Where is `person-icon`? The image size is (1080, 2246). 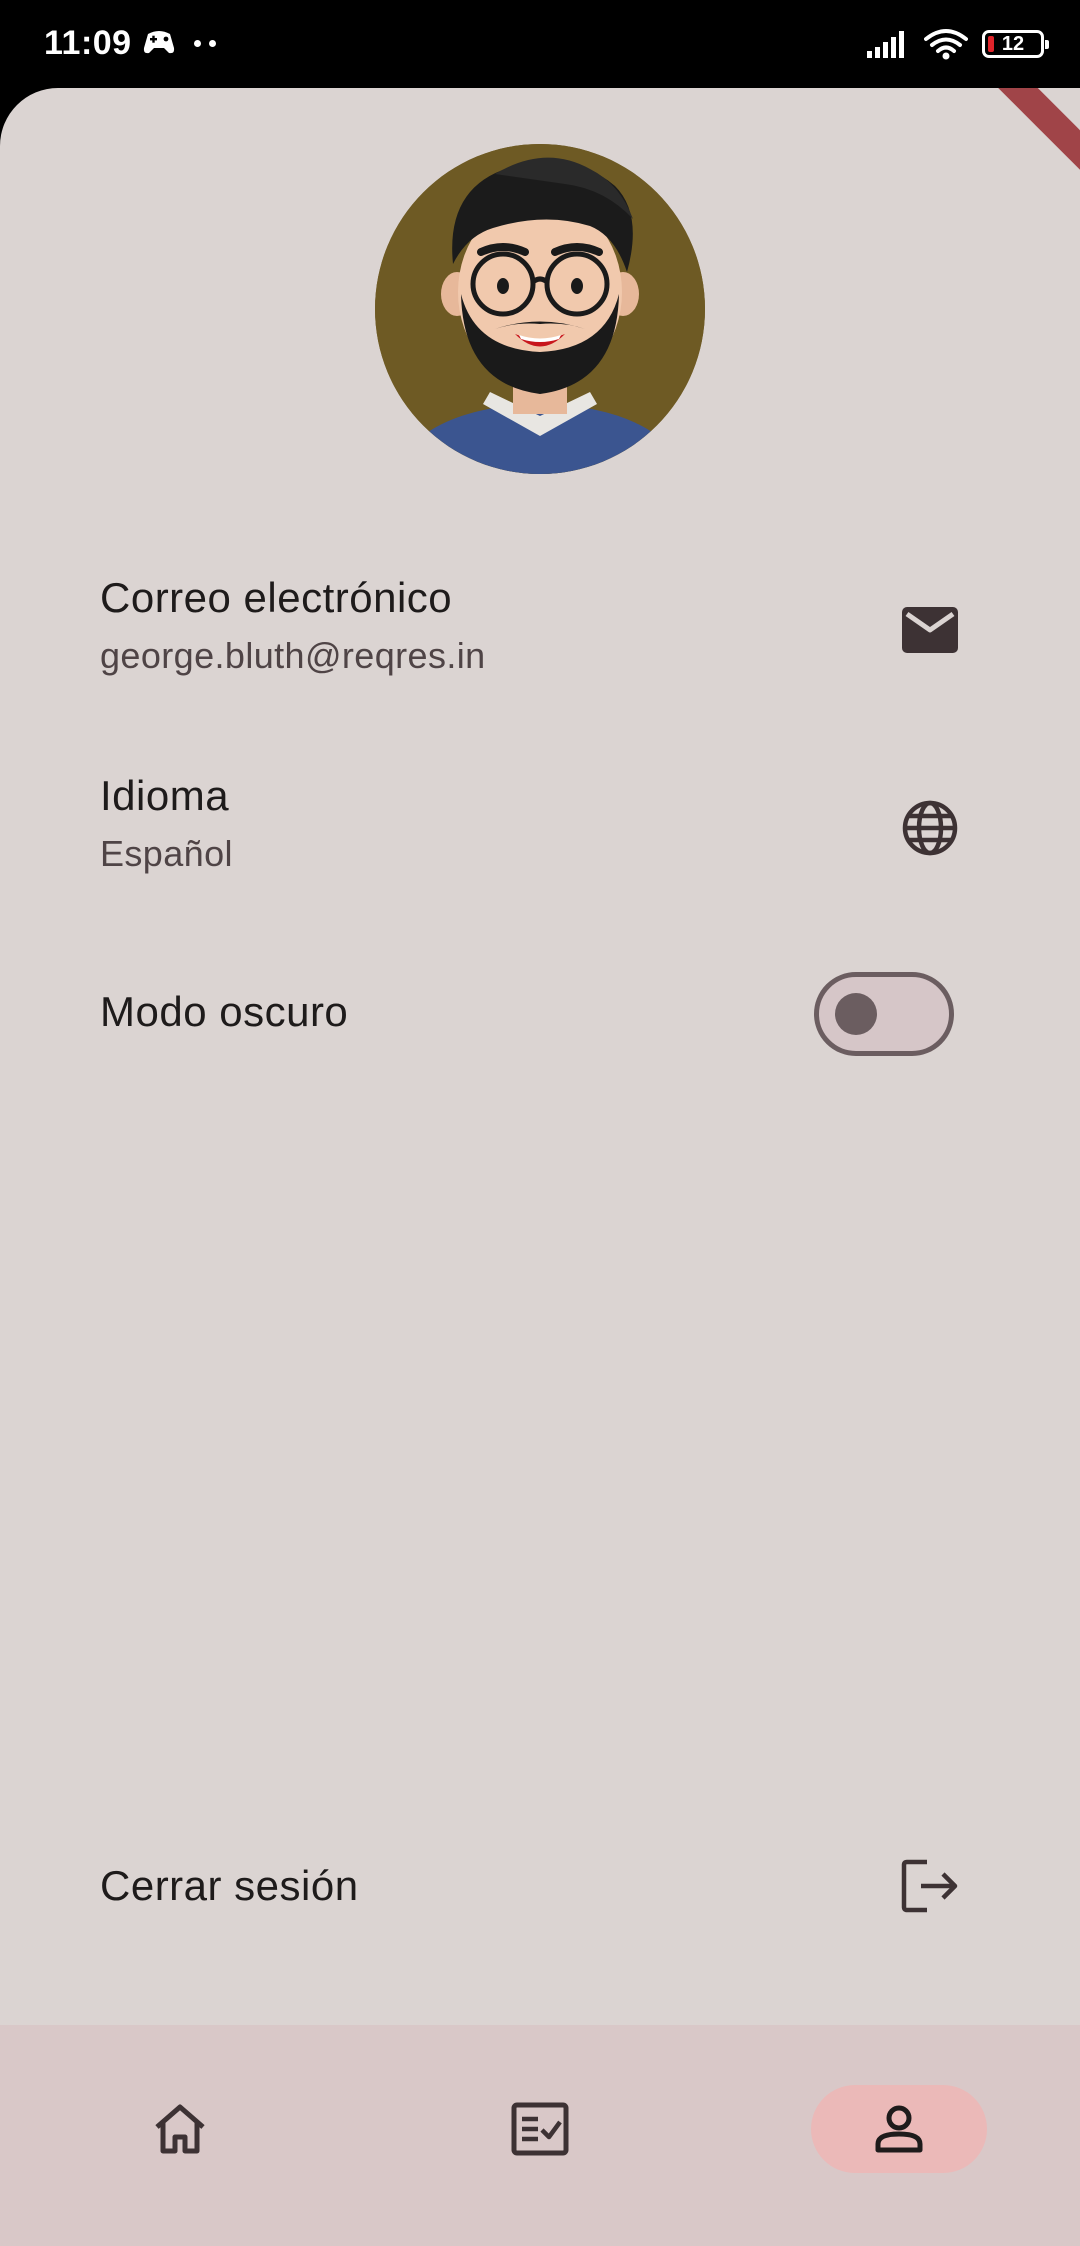 person-icon is located at coordinates (899, 2129).